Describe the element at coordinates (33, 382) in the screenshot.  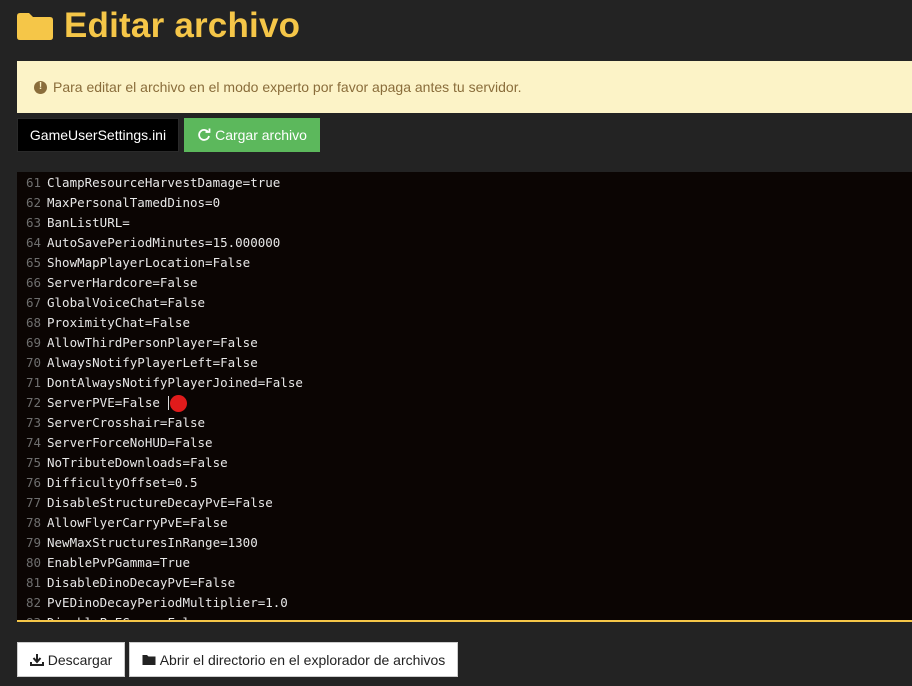
I see `line-number: 71` at that location.